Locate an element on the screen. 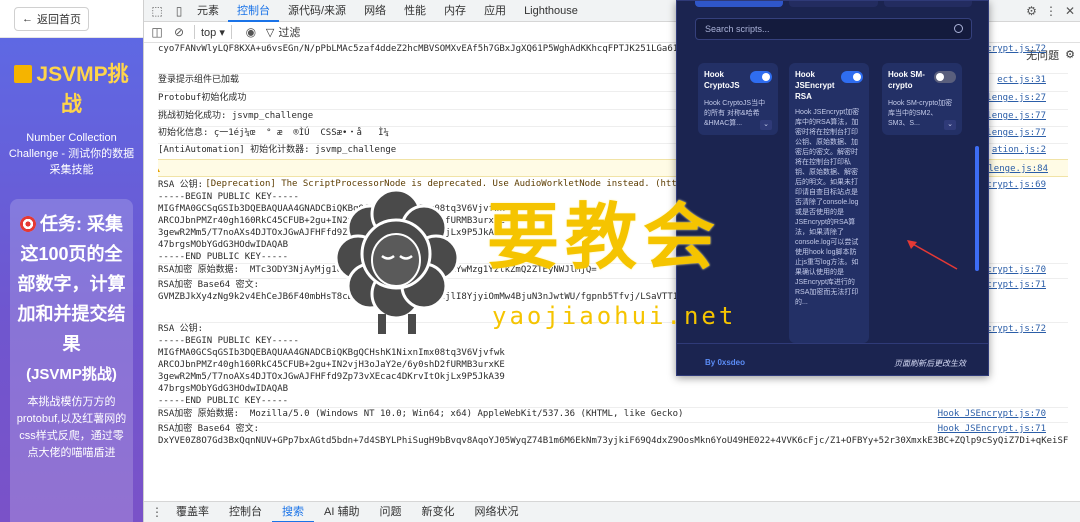 The image size is (1080, 522). tab-network: 网络 is located at coordinates (375, 11).